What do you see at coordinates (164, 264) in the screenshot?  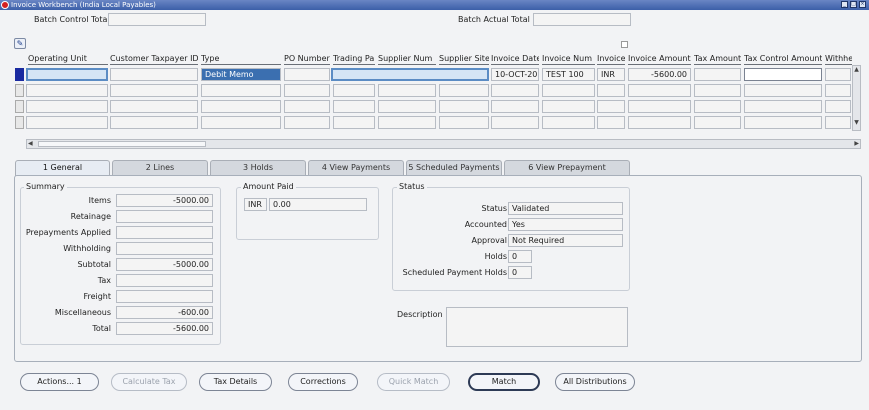 I see `subtotal-field: -5000.00` at bounding box center [164, 264].